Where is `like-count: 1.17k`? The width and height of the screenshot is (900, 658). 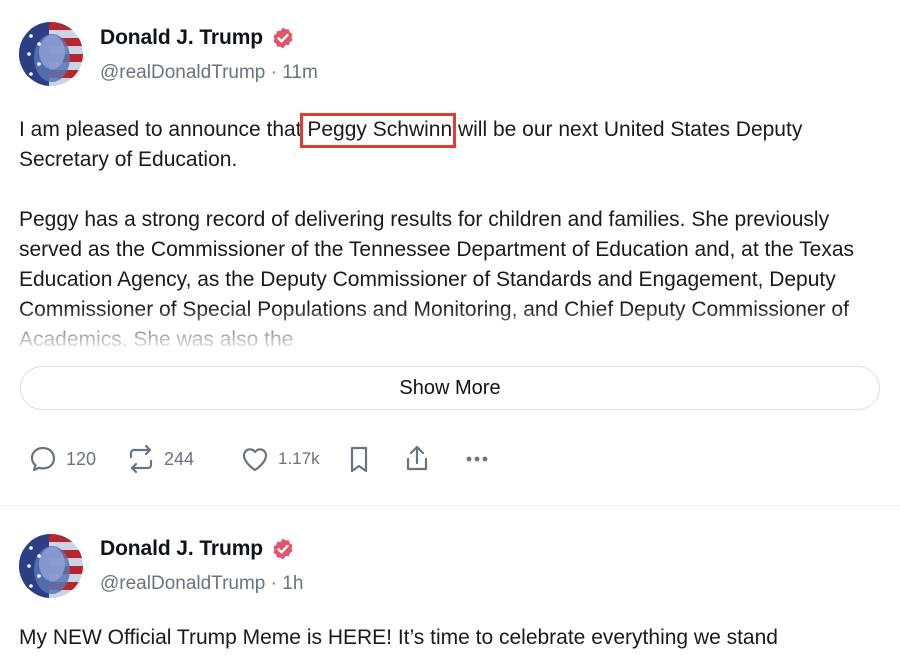
like-count: 1.17k is located at coordinates (299, 458).